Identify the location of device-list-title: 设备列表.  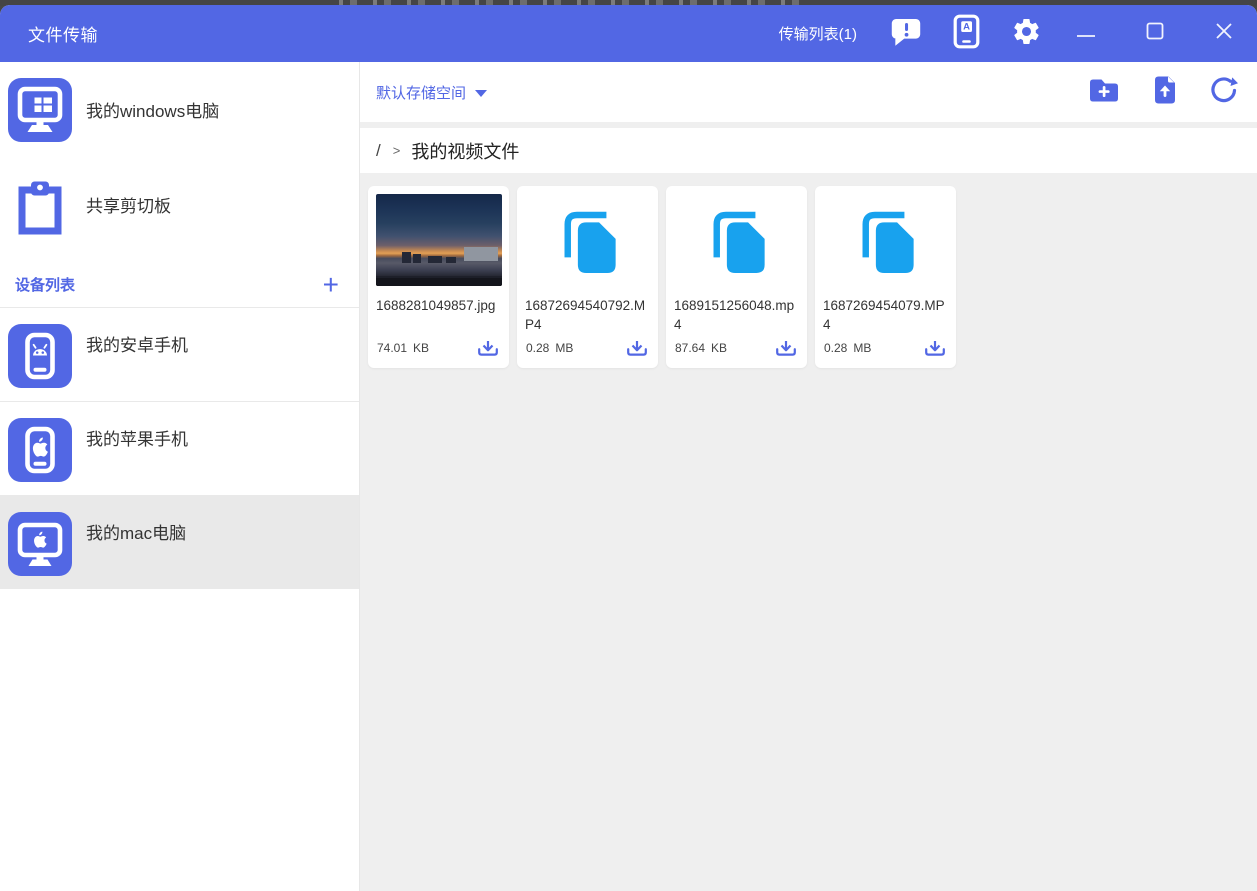
(45, 285).